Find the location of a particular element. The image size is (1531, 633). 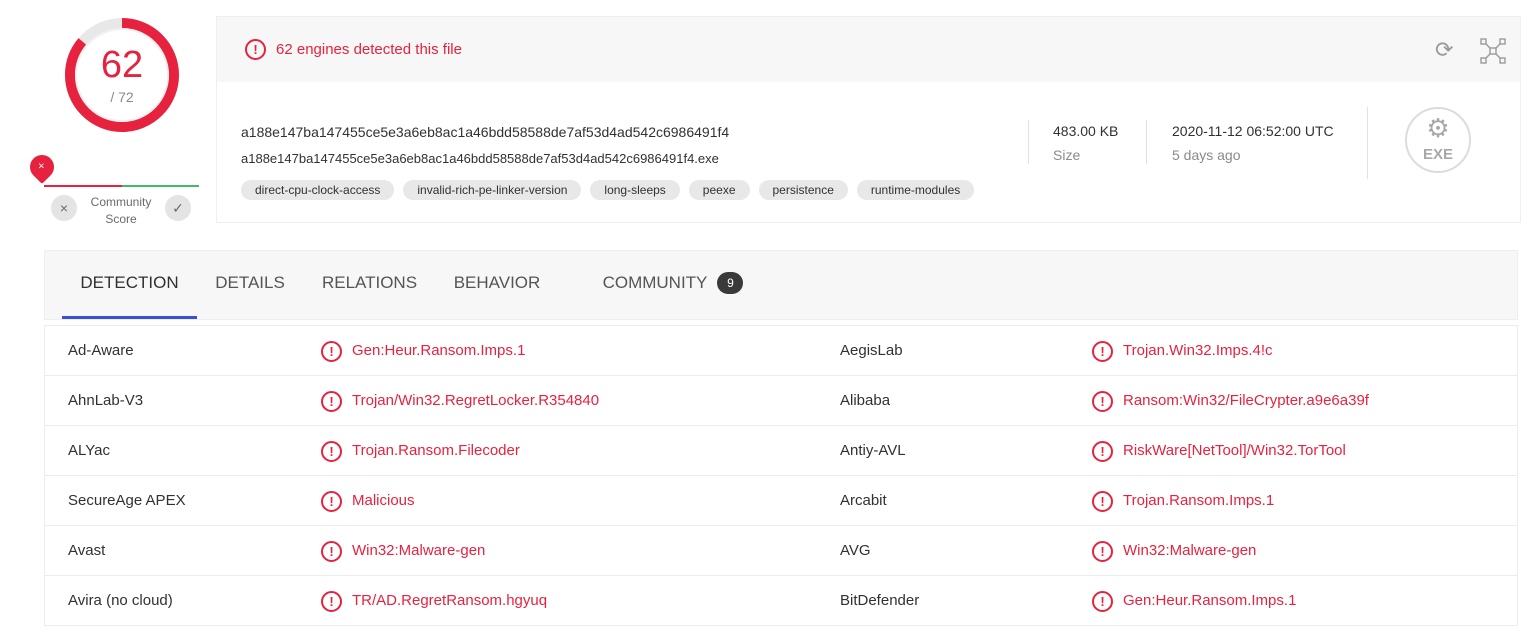

detection-result: ! Trojan.Ransom.Imps.1 is located at coordinates (1183, 501).